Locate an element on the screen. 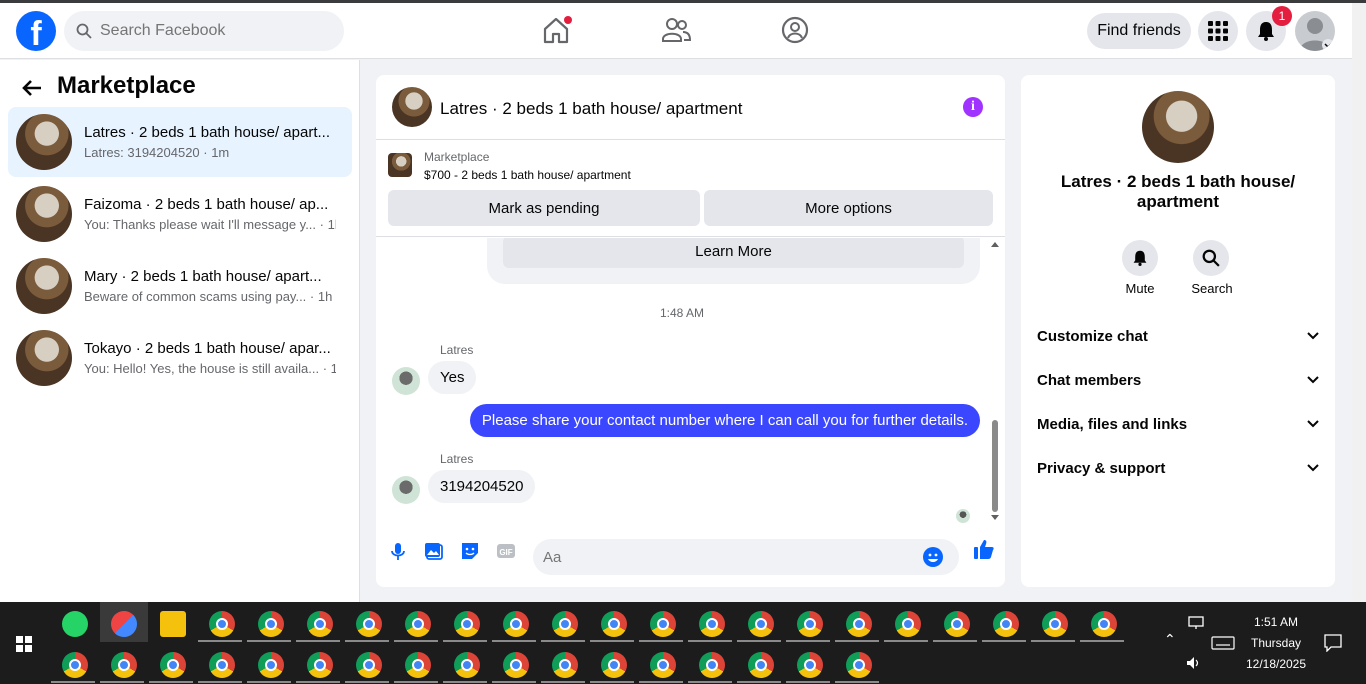 The image size is (1366, 684). groups-icon is located at coordinates (795, 30).